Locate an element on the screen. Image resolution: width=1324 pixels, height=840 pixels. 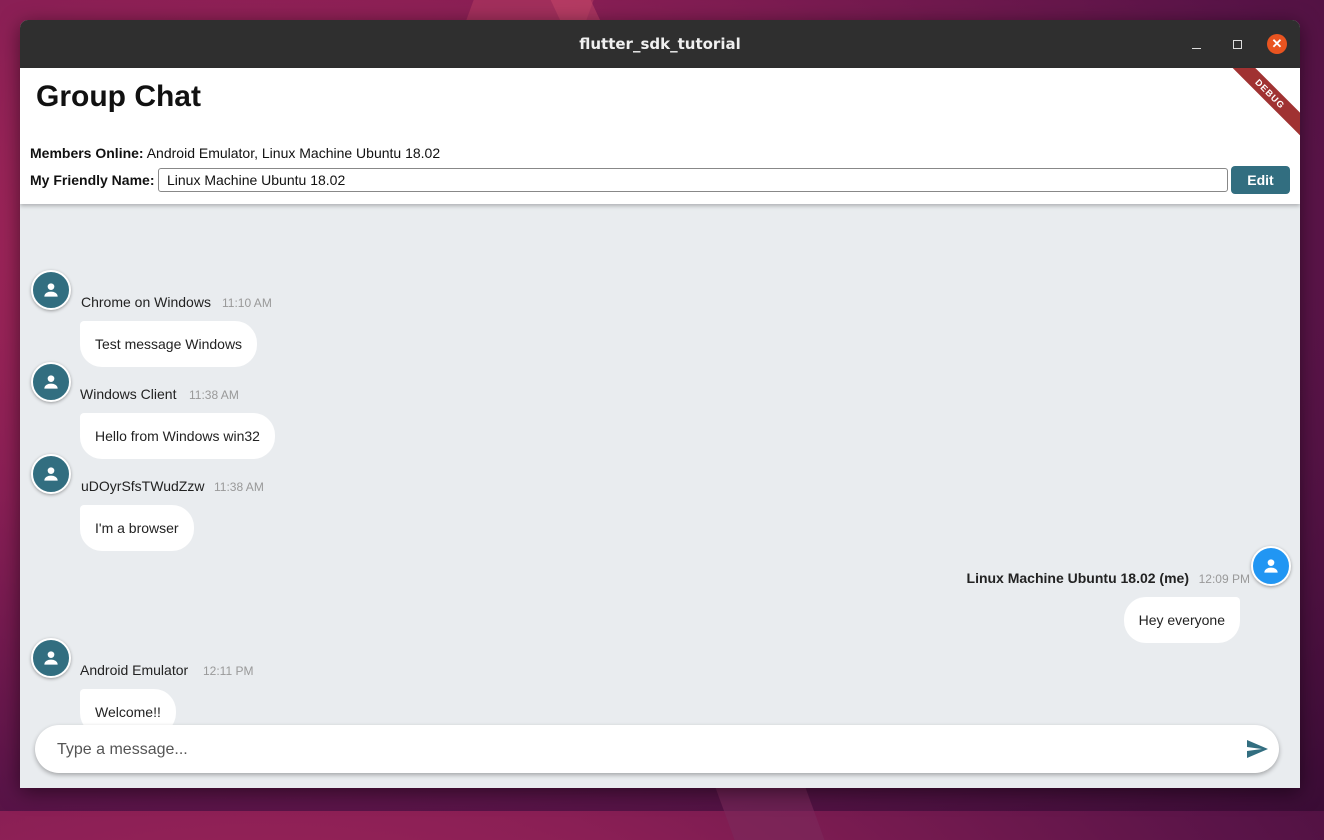
close-button: ✕ is located at coordinates (1277, 44).